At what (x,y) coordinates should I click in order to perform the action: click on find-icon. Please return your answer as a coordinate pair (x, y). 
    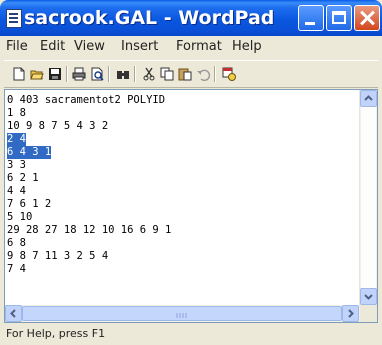
    Looking at the image, I should click on (123, 74).